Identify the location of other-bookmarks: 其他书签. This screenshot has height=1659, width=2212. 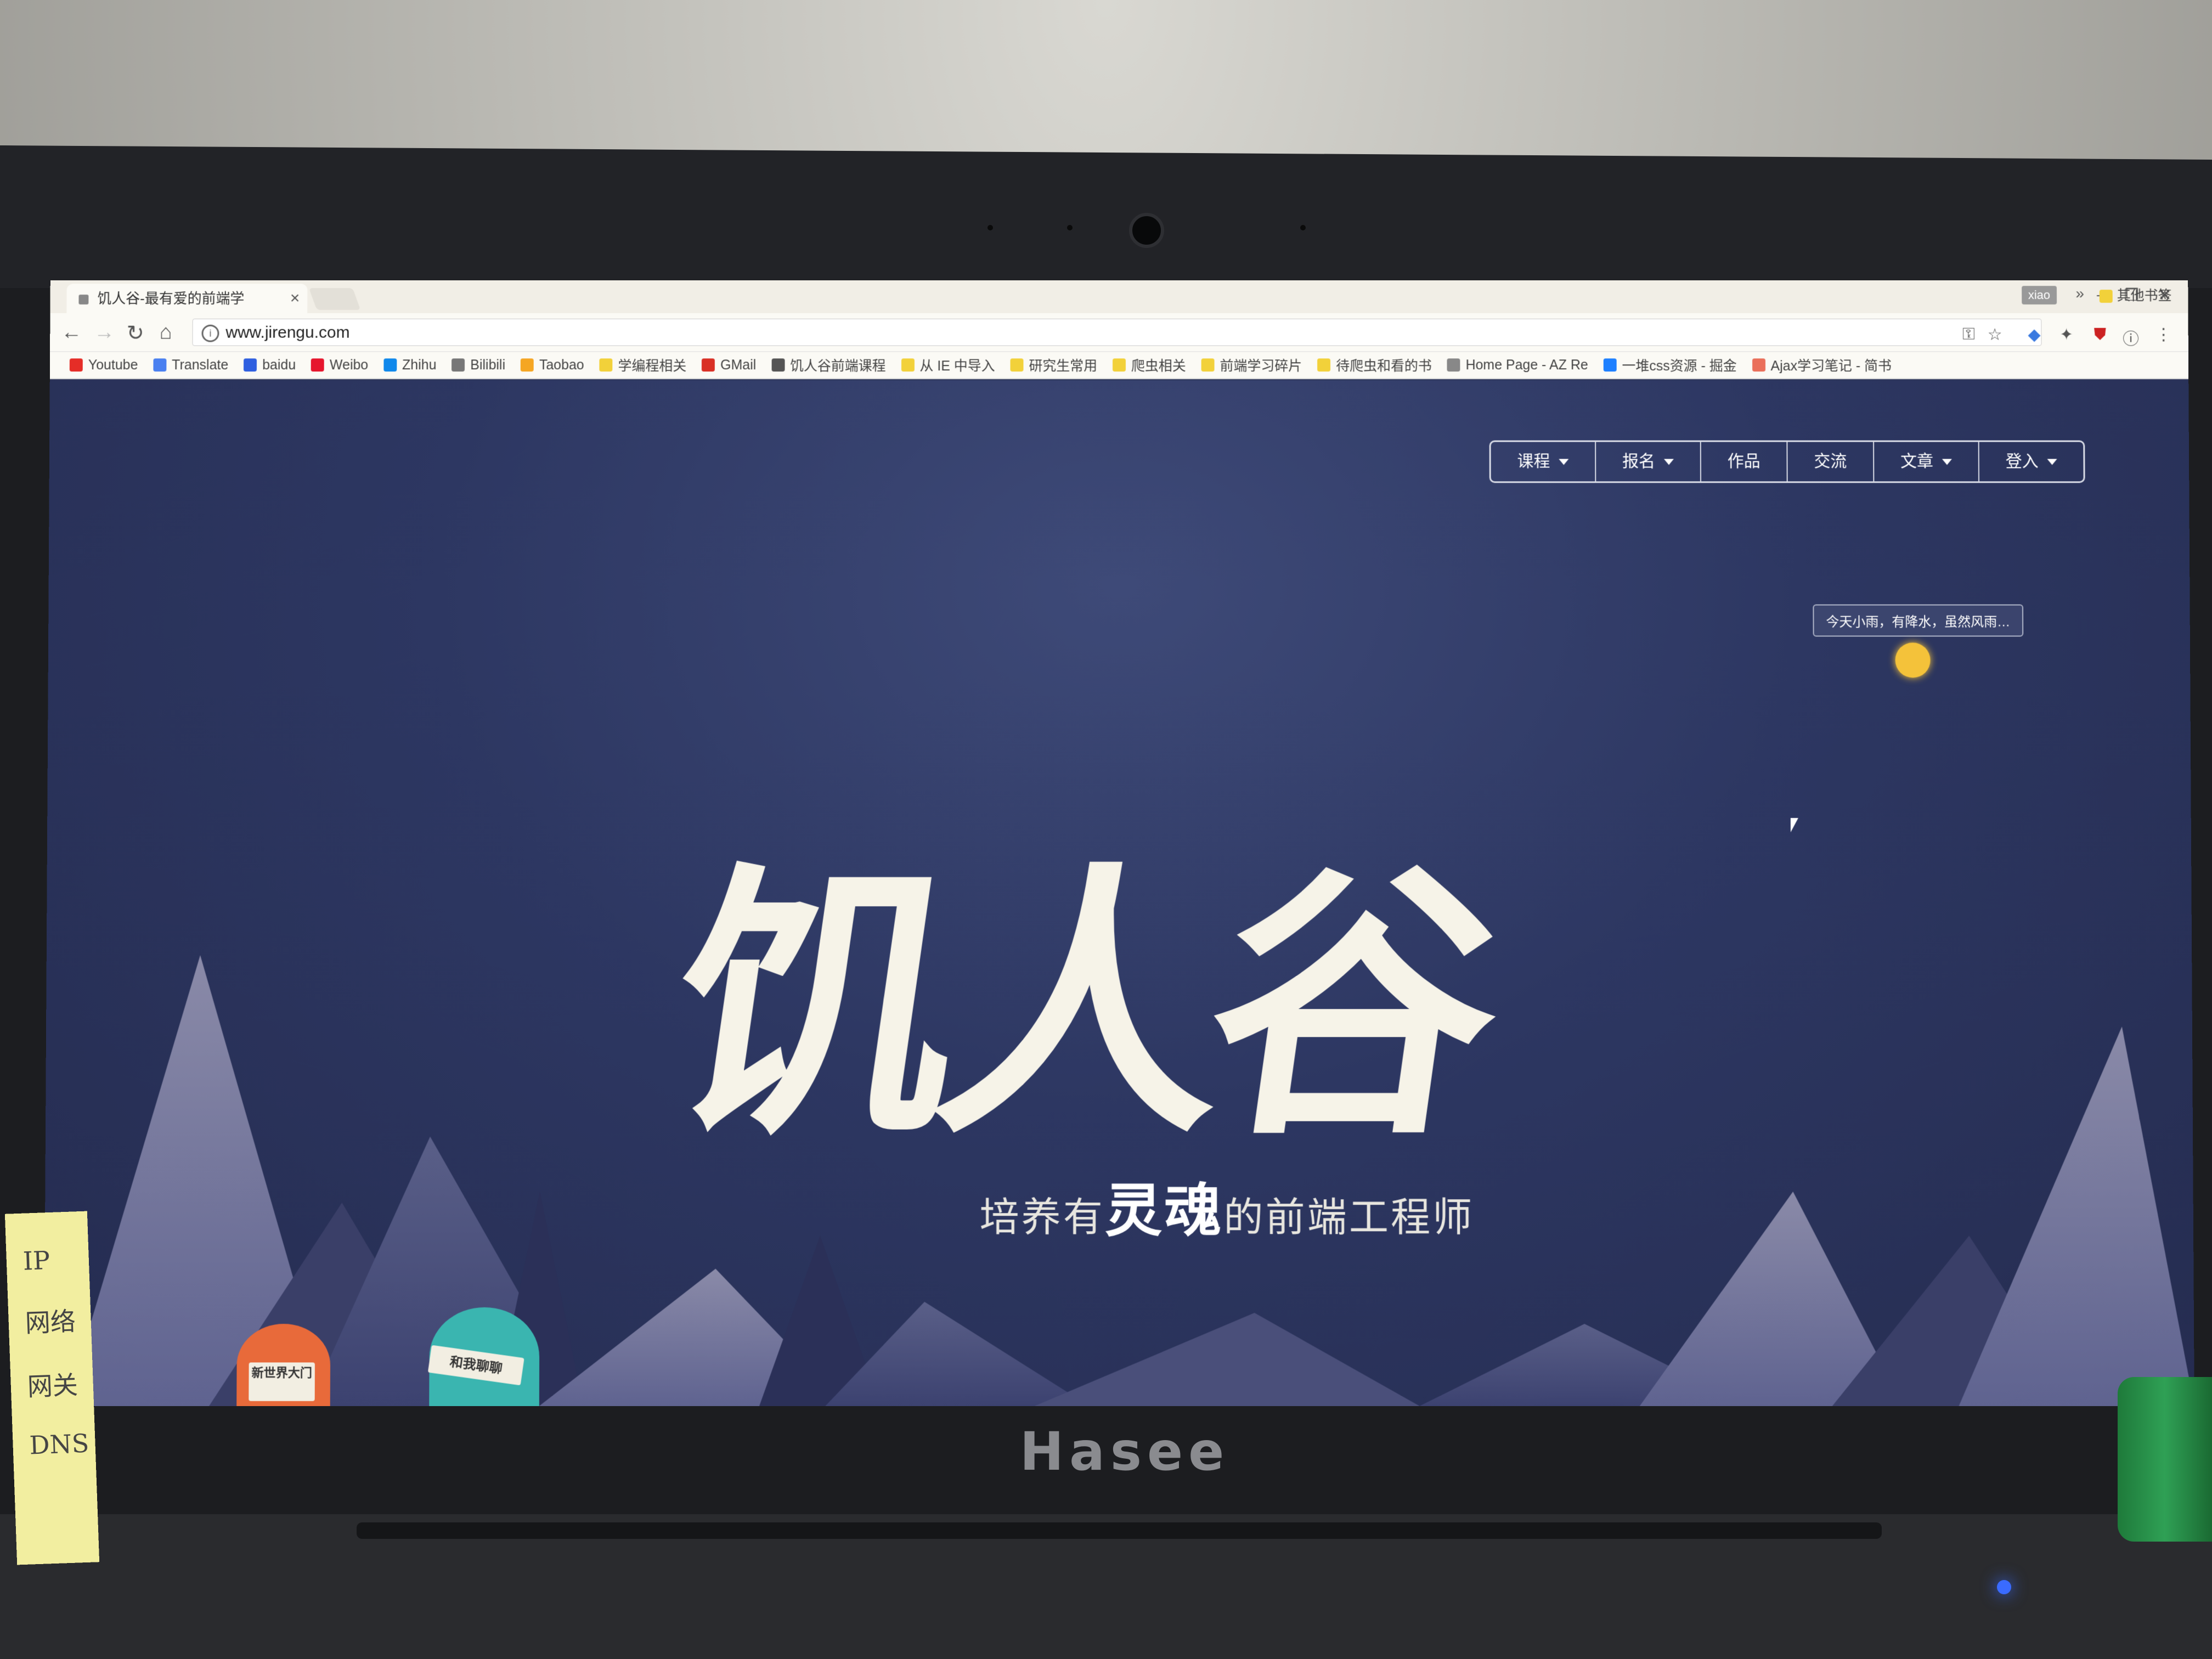
(2135, 295).